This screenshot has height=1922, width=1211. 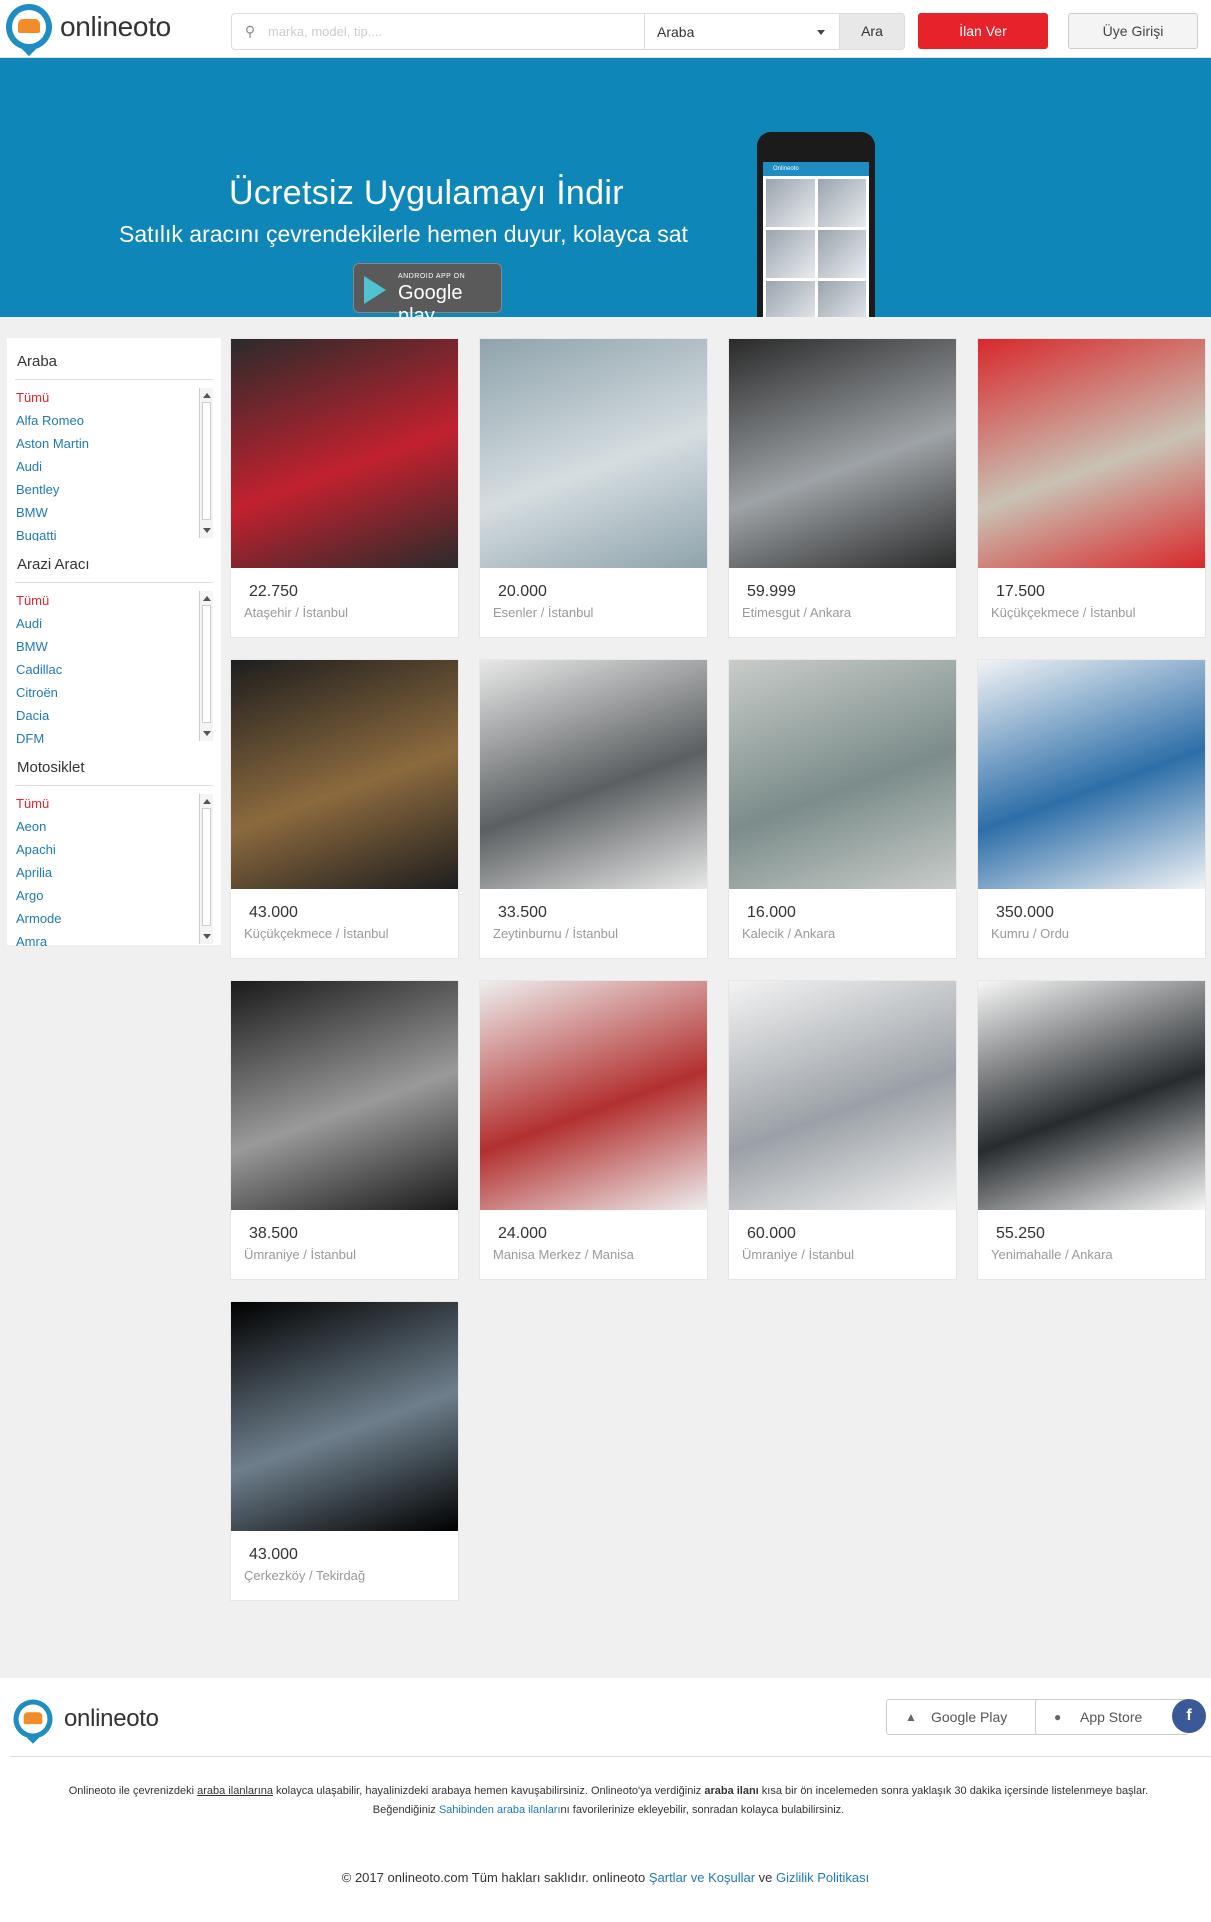 I want to click on listing-card: 60.000 Ümraniye / İstanbul, so click(x=842, y=1130).